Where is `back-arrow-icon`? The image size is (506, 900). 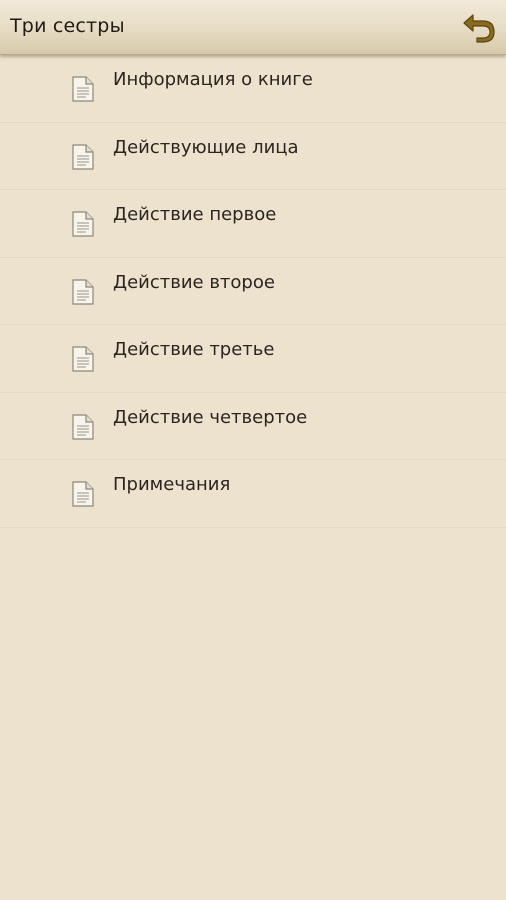 back-arrow-icon is located at coordinates (479, 28).